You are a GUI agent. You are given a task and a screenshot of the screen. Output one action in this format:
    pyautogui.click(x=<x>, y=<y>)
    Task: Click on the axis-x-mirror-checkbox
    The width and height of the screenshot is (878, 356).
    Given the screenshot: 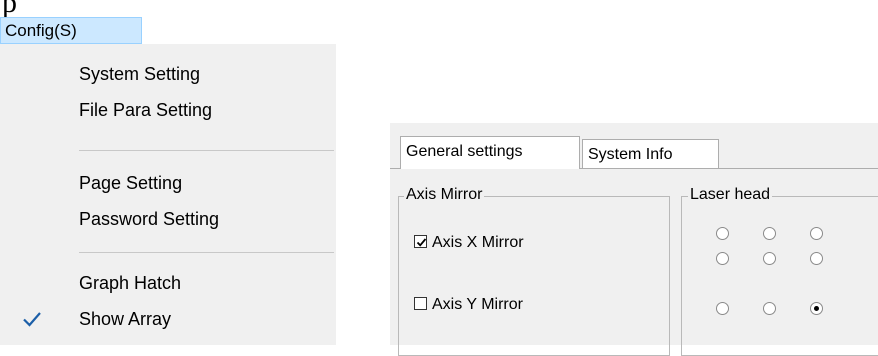 What is the action you would take?
    pyautogui.click(x=420, y=241)
    